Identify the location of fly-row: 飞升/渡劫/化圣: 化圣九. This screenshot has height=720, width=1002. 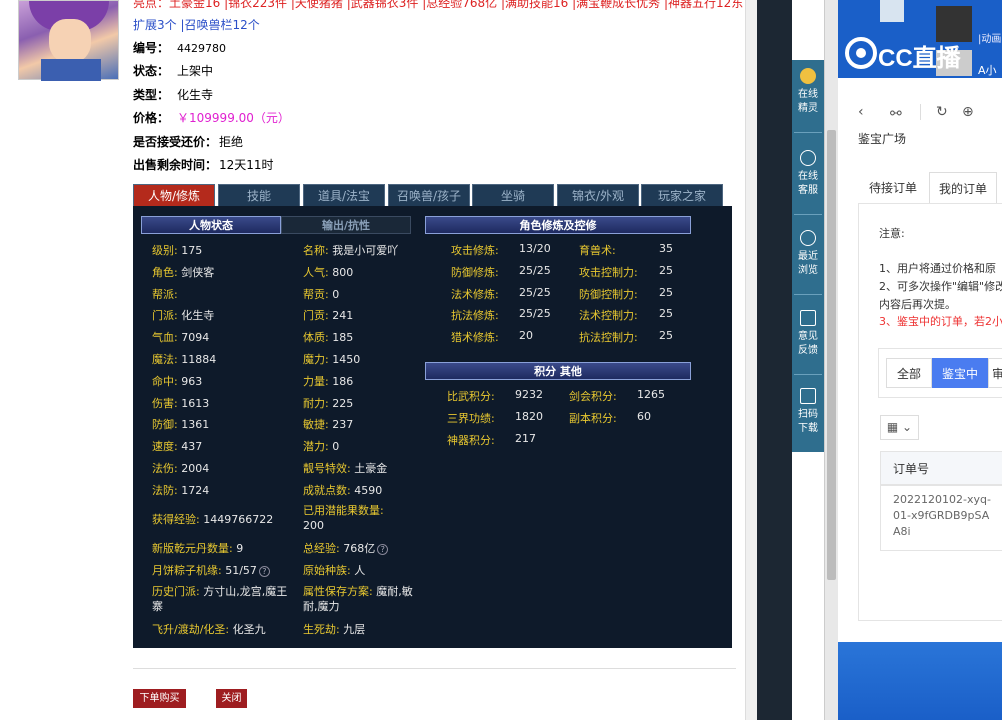
(209, 629).